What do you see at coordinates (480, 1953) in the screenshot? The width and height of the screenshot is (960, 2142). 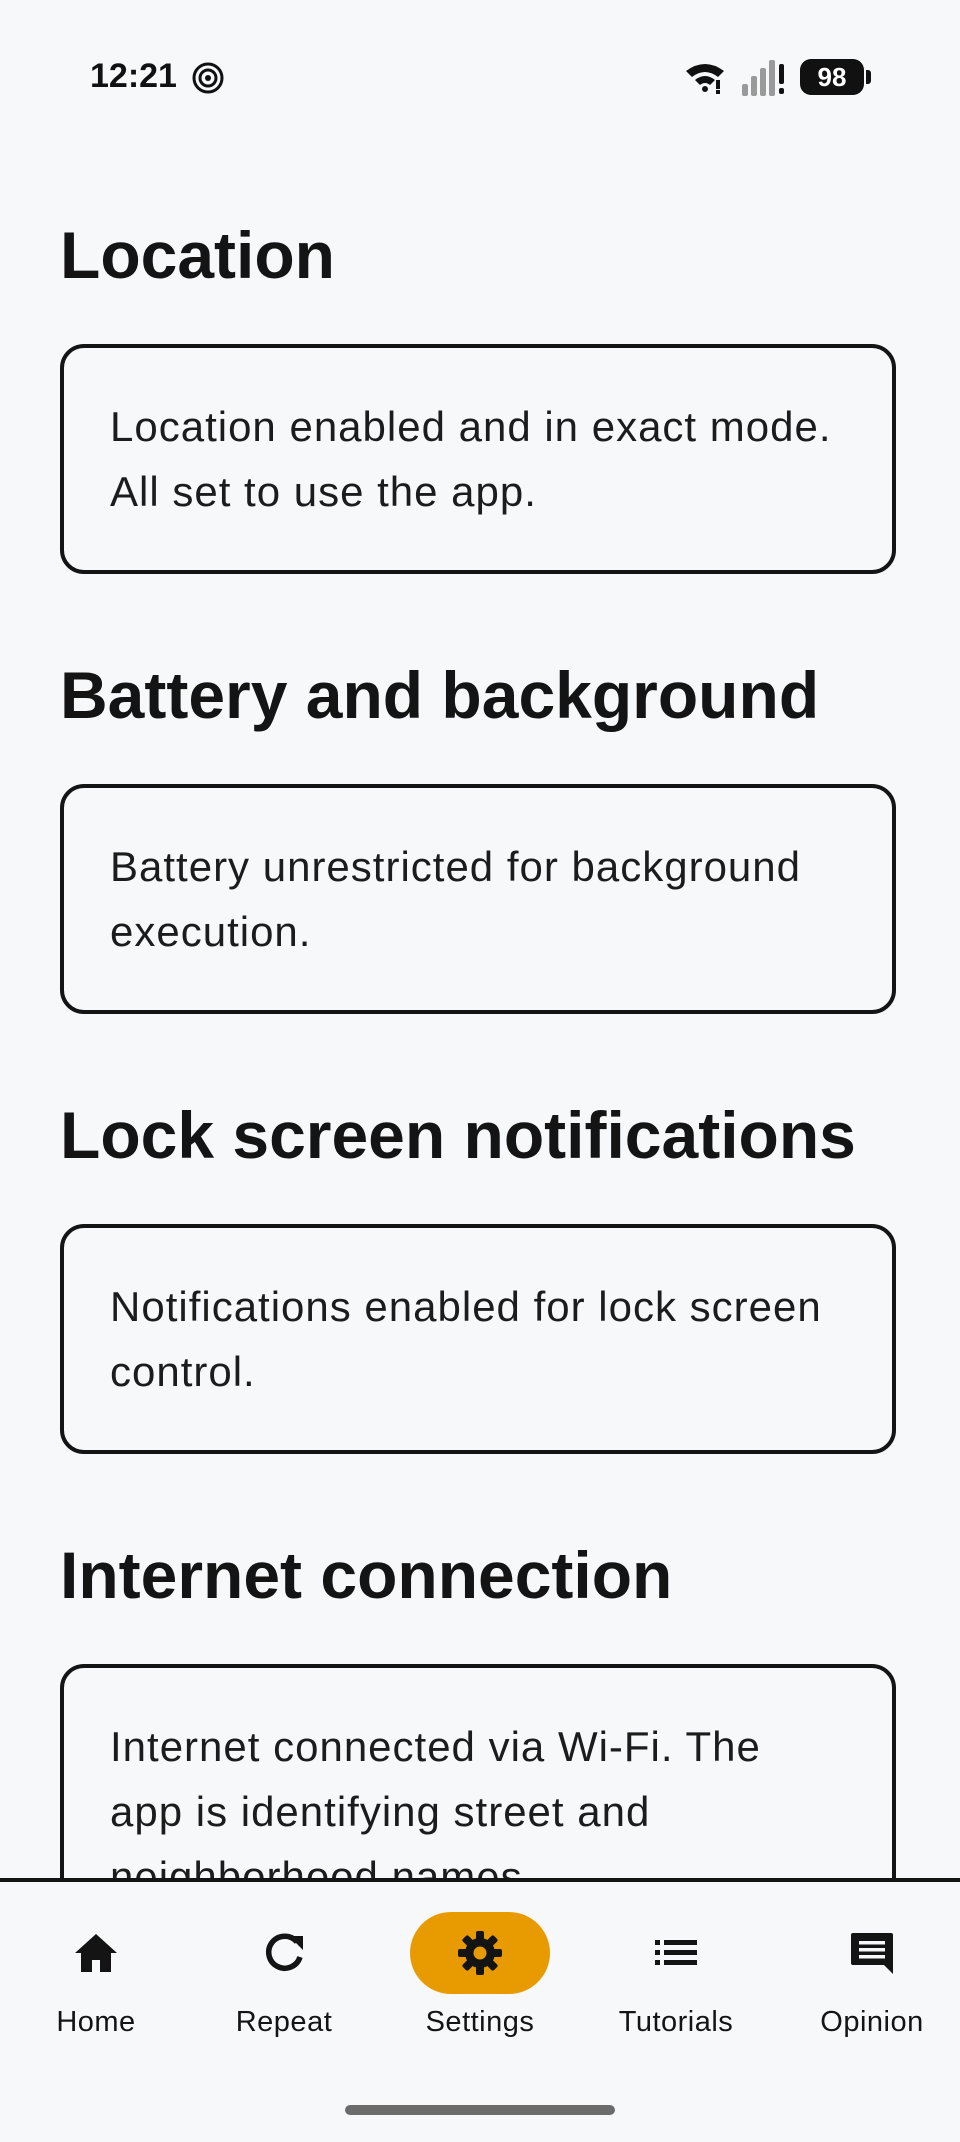 I see `gear-icon` at bounding box center [480, 1953].